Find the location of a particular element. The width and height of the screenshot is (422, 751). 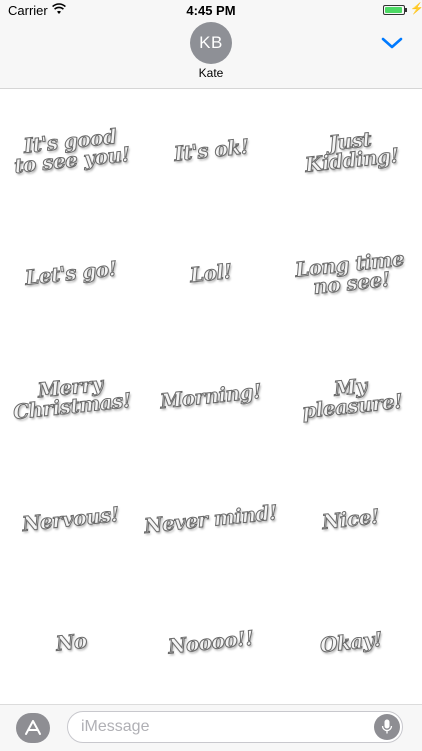

sticker-text: Let's go! is located at coordinates (70, 273).